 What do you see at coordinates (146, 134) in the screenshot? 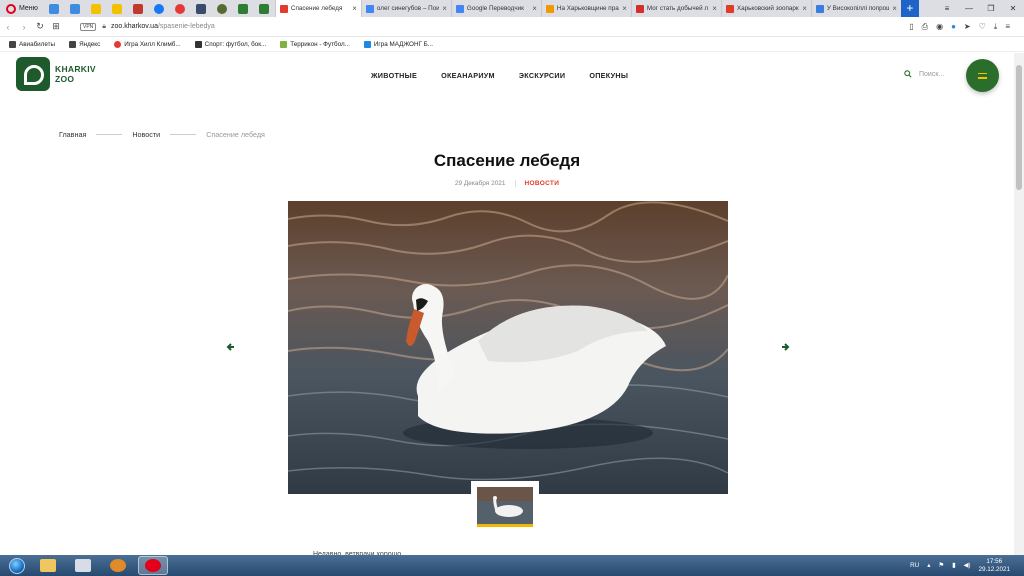
I see `breadcrumb-news: Новости` at bounding box center [146, 134].